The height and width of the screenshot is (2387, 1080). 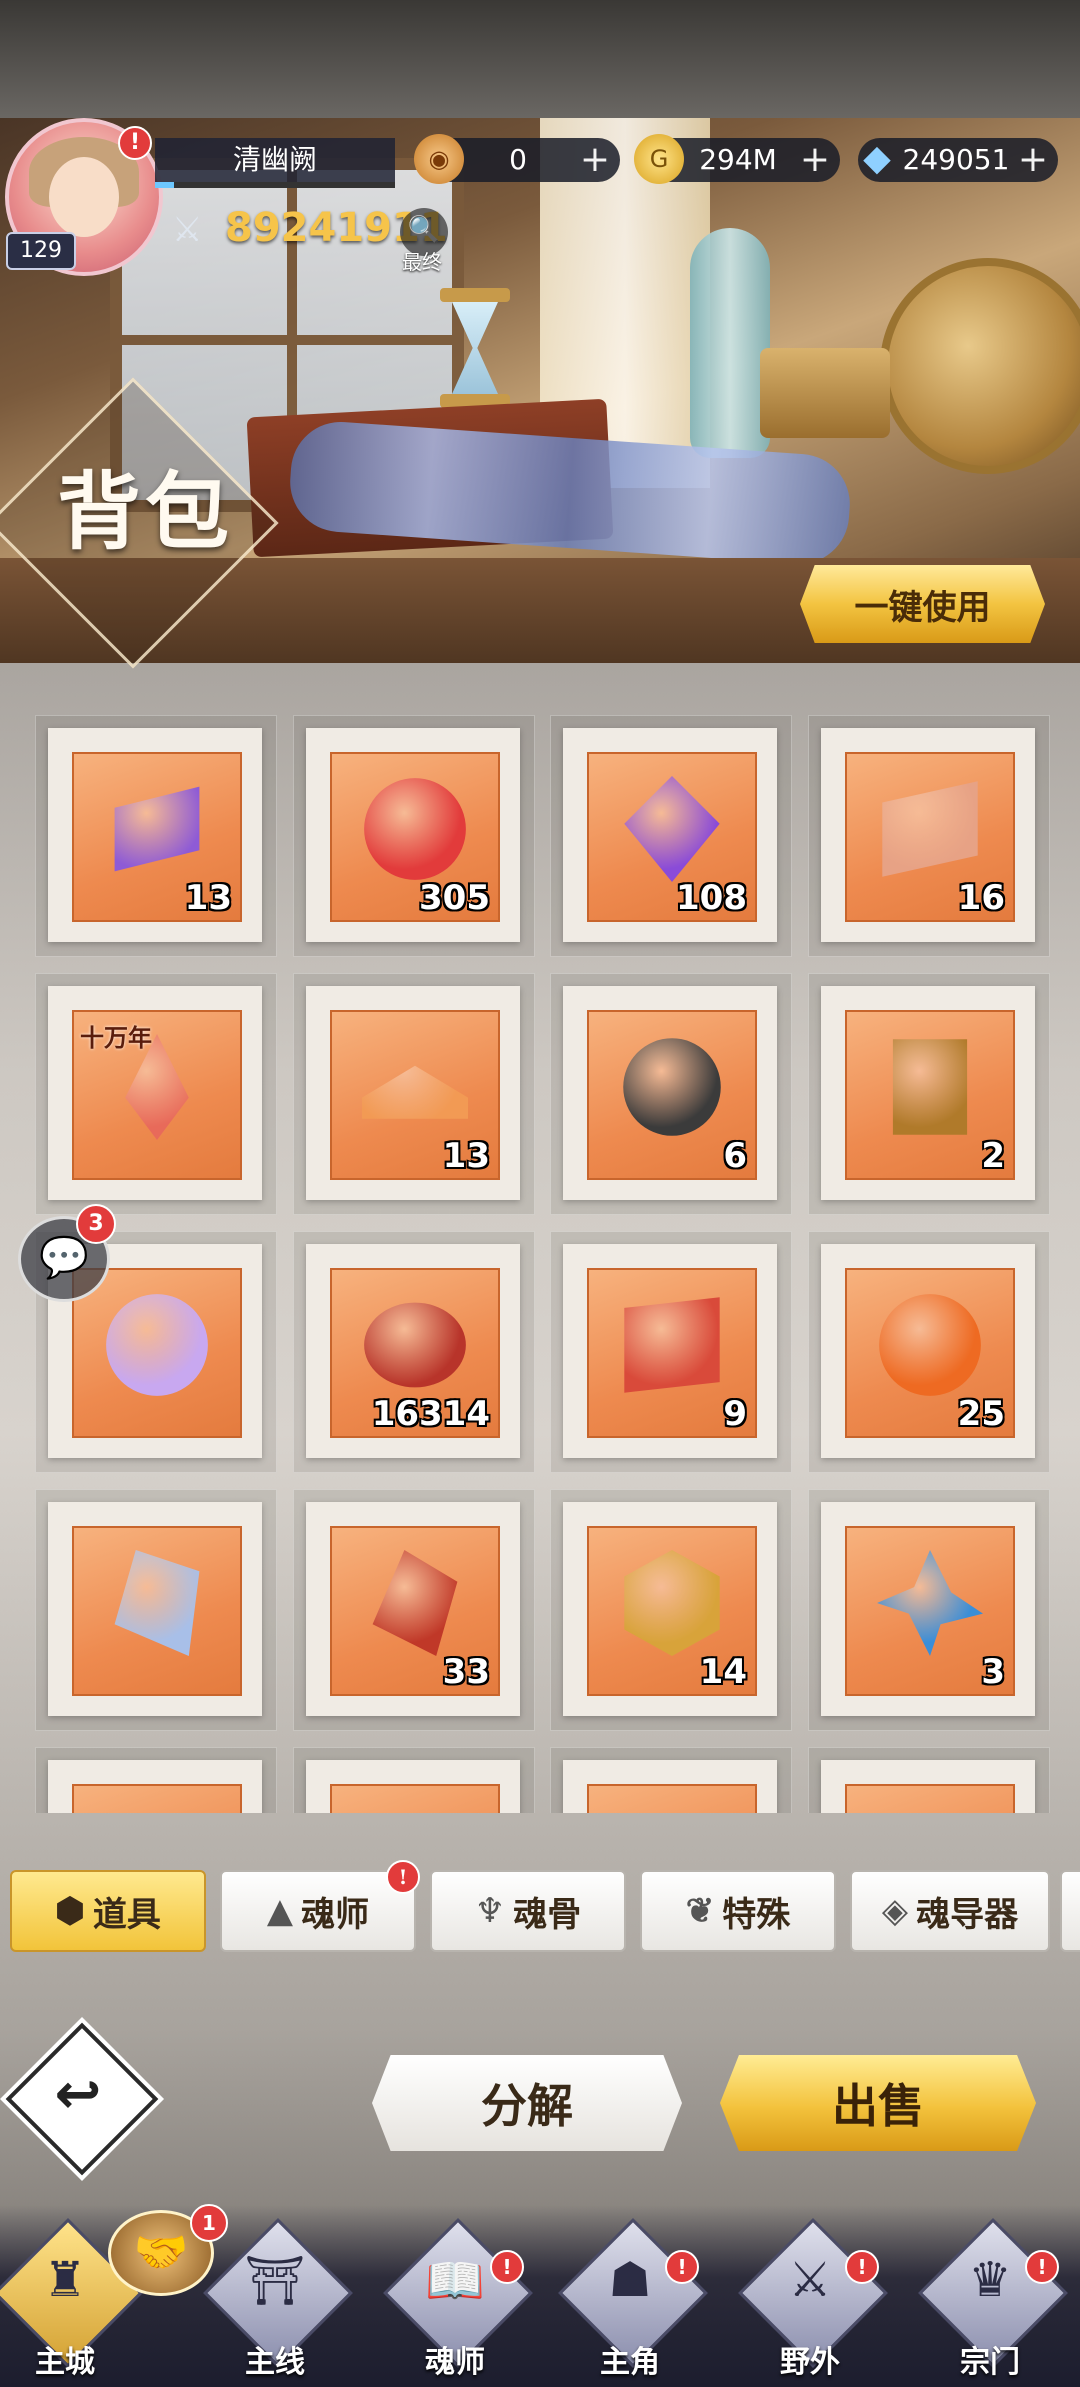 I want to click on open-book-icon, so click(x=415, y=1092).